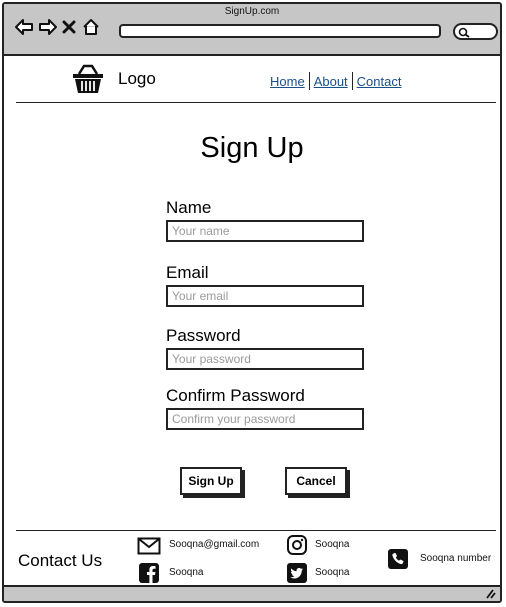 The width and height of the screenshot is (506, 607). Describe the element at coordinates (265, 359) in the screenshot. I see `password-input` at that location.